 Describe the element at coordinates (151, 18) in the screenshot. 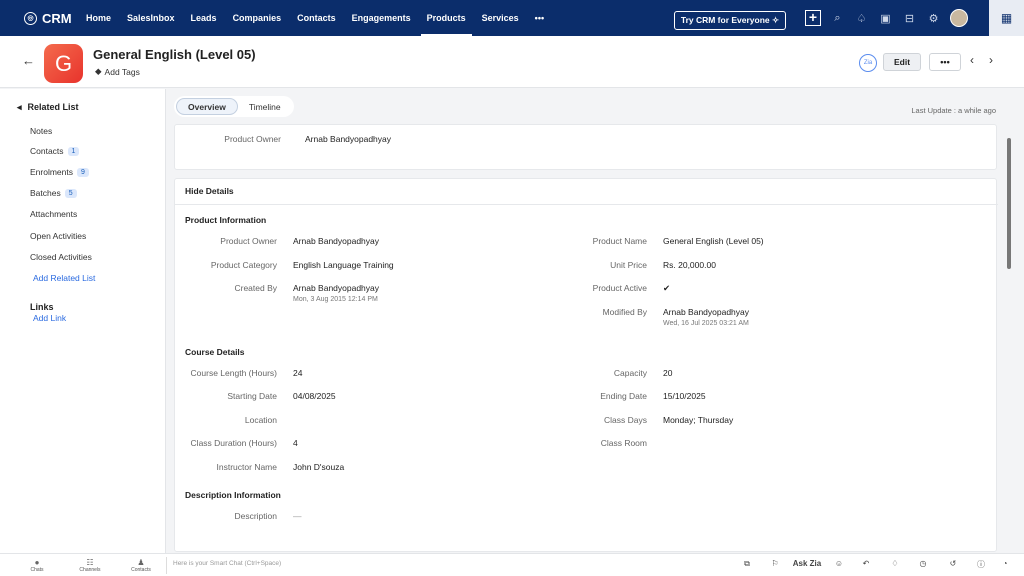

I see `nav-salesinbox: SalesInbox` at that location.